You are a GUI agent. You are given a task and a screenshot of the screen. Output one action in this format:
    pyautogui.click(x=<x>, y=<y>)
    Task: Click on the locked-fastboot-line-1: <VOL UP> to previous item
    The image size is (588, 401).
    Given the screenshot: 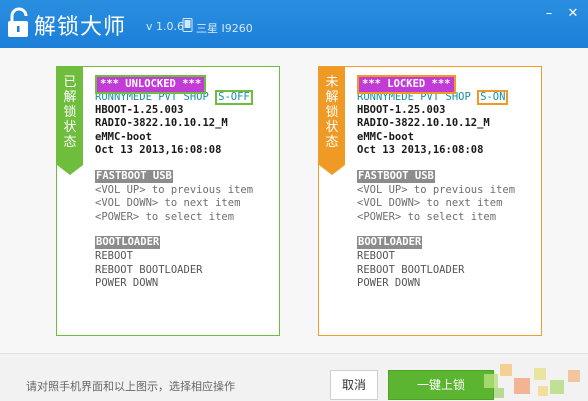 What is the action you would take?
    pyautogui.click(x=436, y=189)
    